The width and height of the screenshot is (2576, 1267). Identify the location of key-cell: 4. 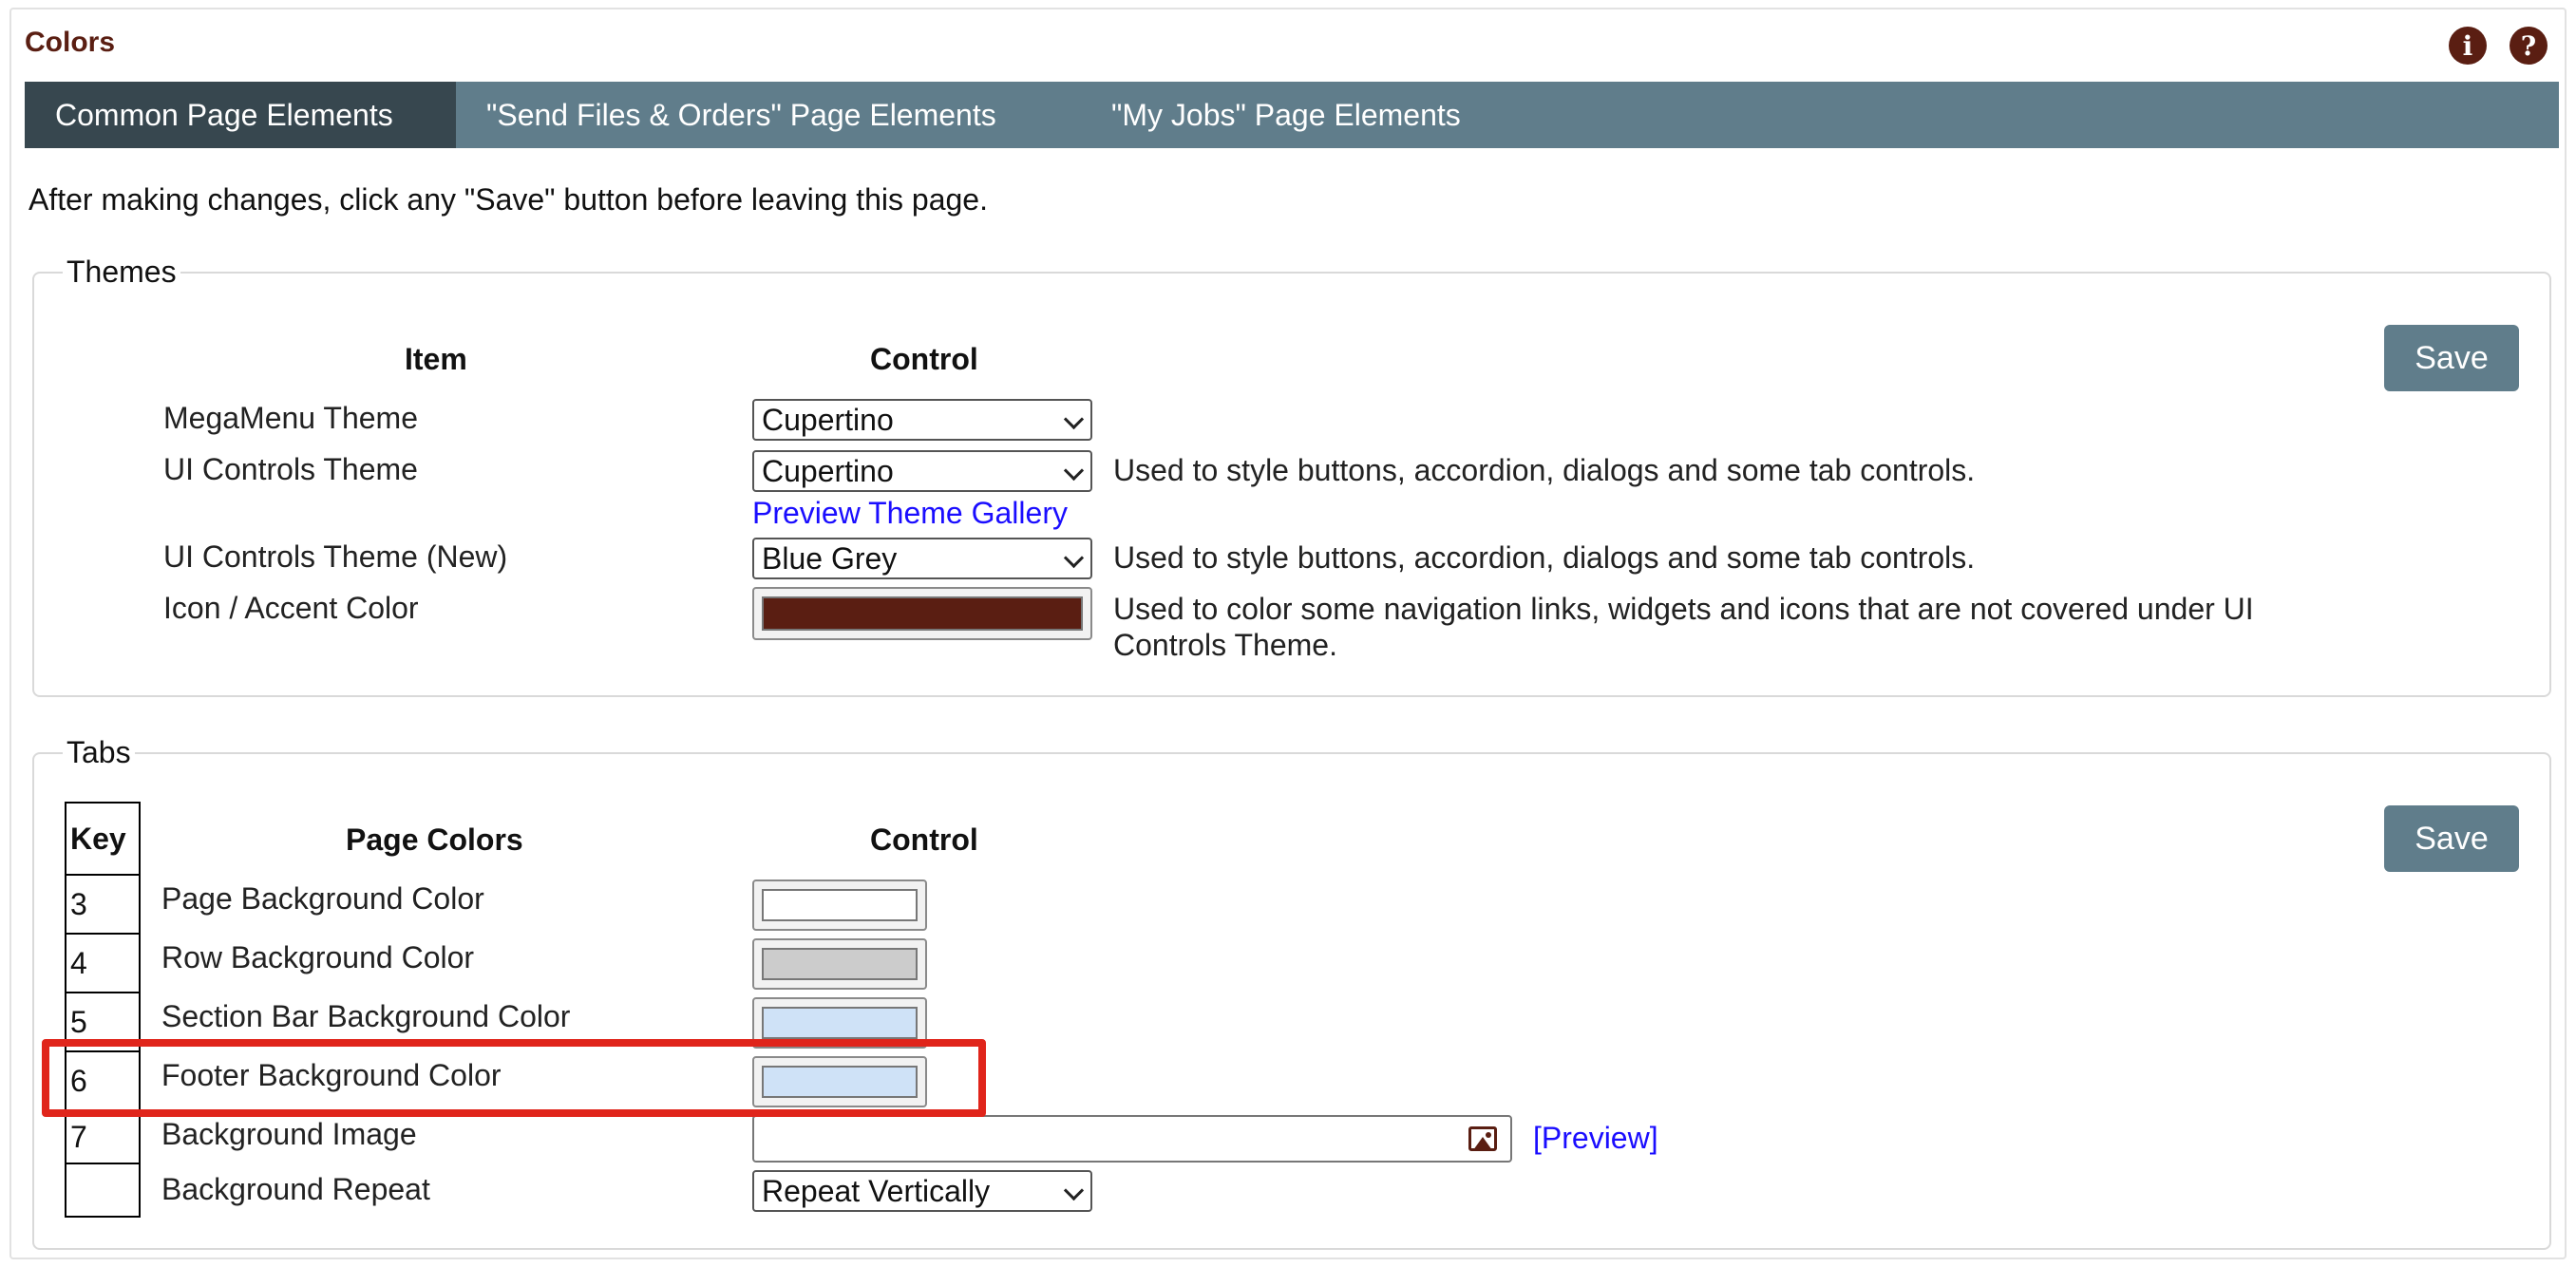
(103, 963).